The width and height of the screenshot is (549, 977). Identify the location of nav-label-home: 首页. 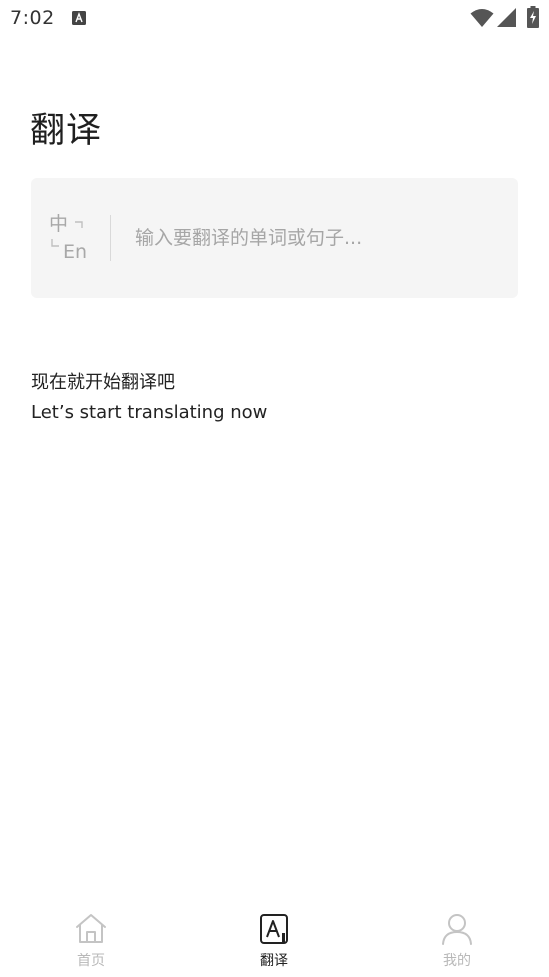
(91, 961).